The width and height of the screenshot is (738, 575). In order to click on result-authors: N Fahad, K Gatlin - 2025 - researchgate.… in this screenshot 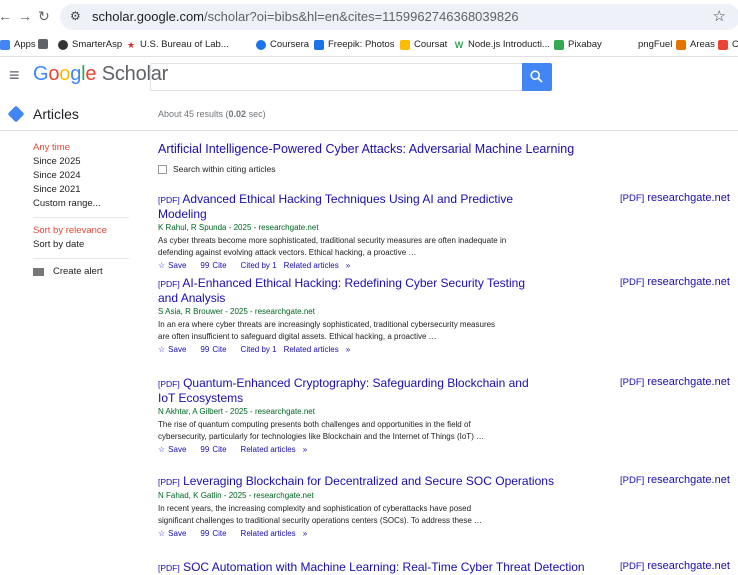, I will do `click(236, 495)`.